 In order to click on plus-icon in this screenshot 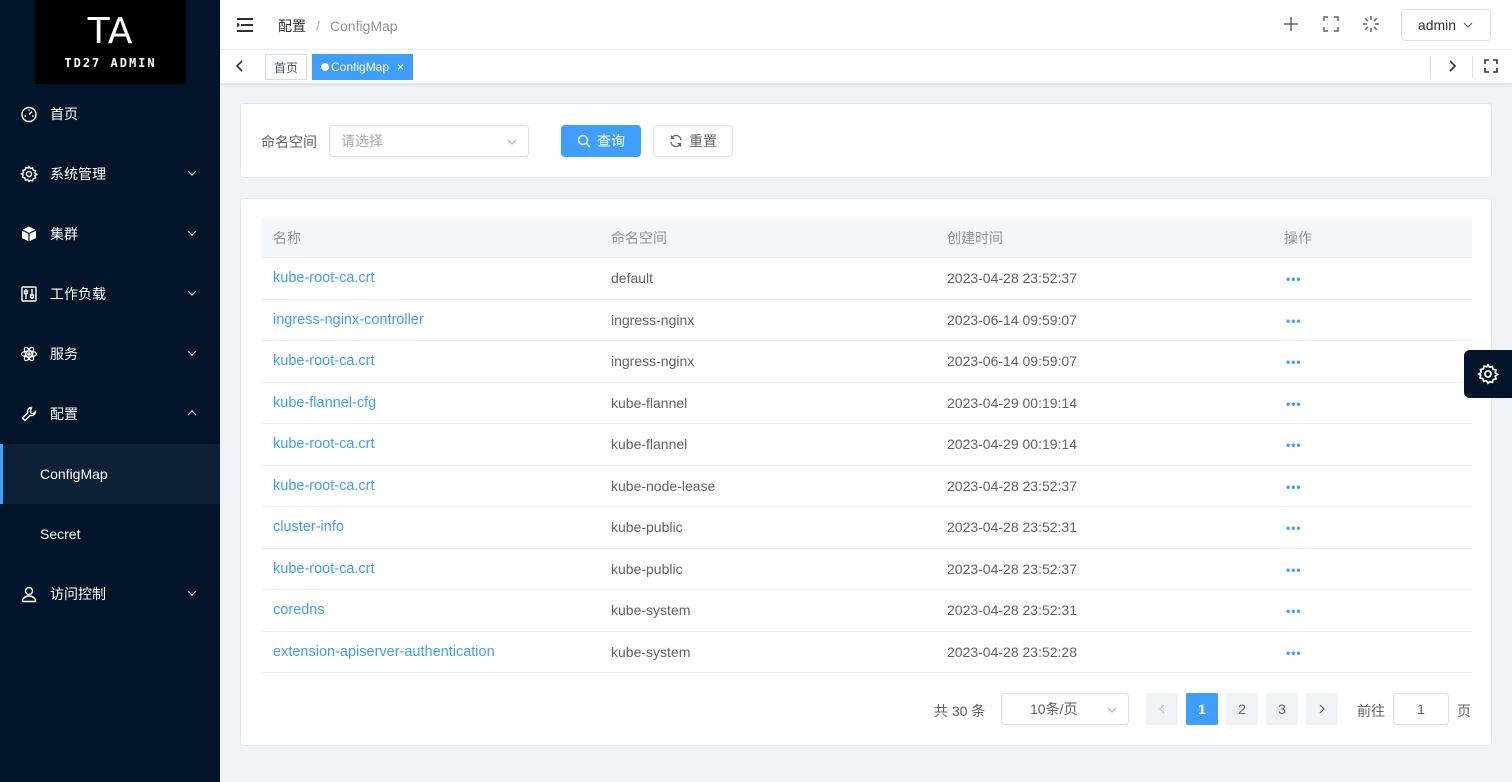, I will do `click(1291, 24)`.